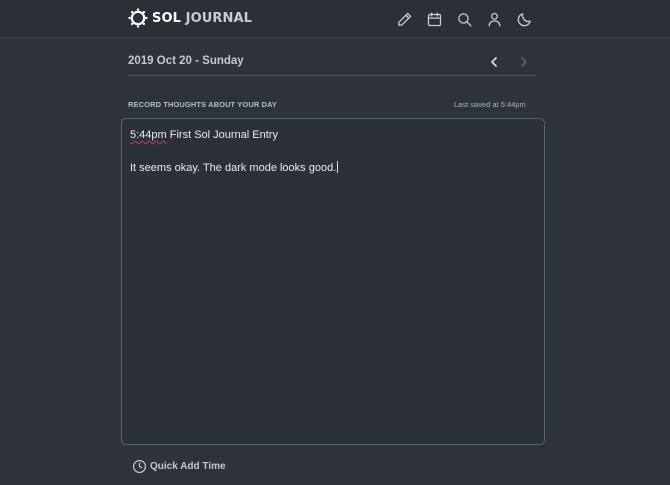 Image resolution: width=670 pixels, height=485 pixels. I want to click on date-navigation-bar: 2019 Oct 20 - Sunday, so click(332, 63).